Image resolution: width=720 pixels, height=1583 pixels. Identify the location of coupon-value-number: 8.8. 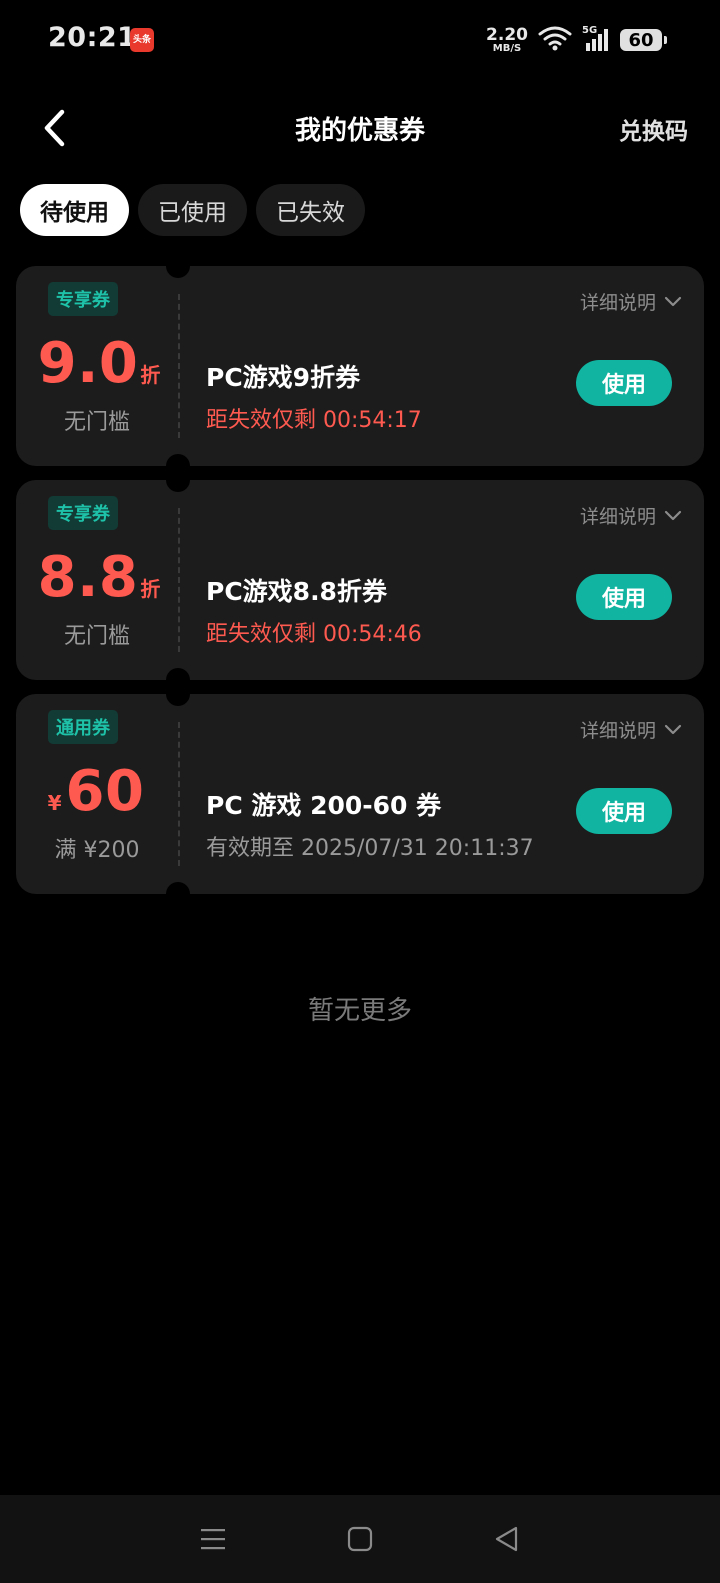
(88, 577).